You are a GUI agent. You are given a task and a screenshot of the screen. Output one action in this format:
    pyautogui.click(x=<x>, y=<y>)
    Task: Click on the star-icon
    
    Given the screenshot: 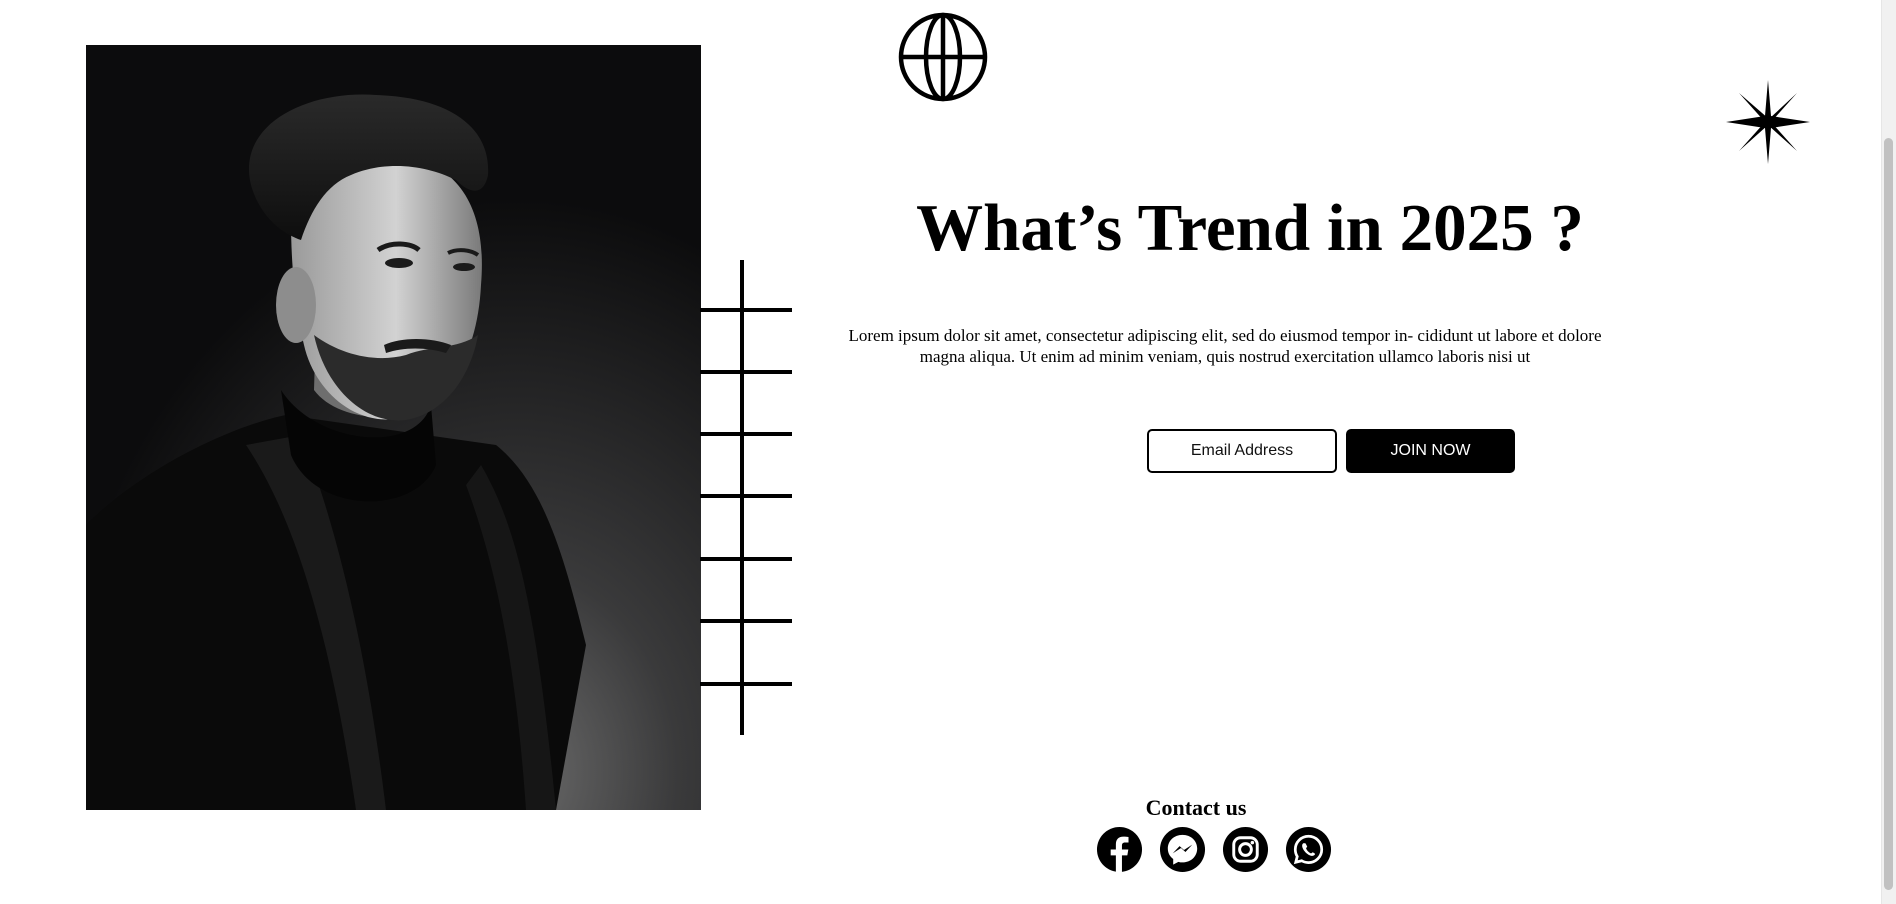 What is the action you would take?
    pyautogui.click(x=1768, y=122)
    